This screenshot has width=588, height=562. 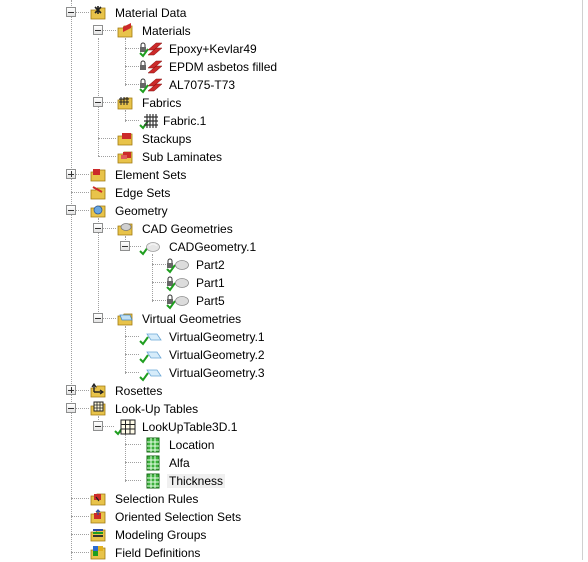 I want to click on materials-folder-icon, so click(x=125, y=31).